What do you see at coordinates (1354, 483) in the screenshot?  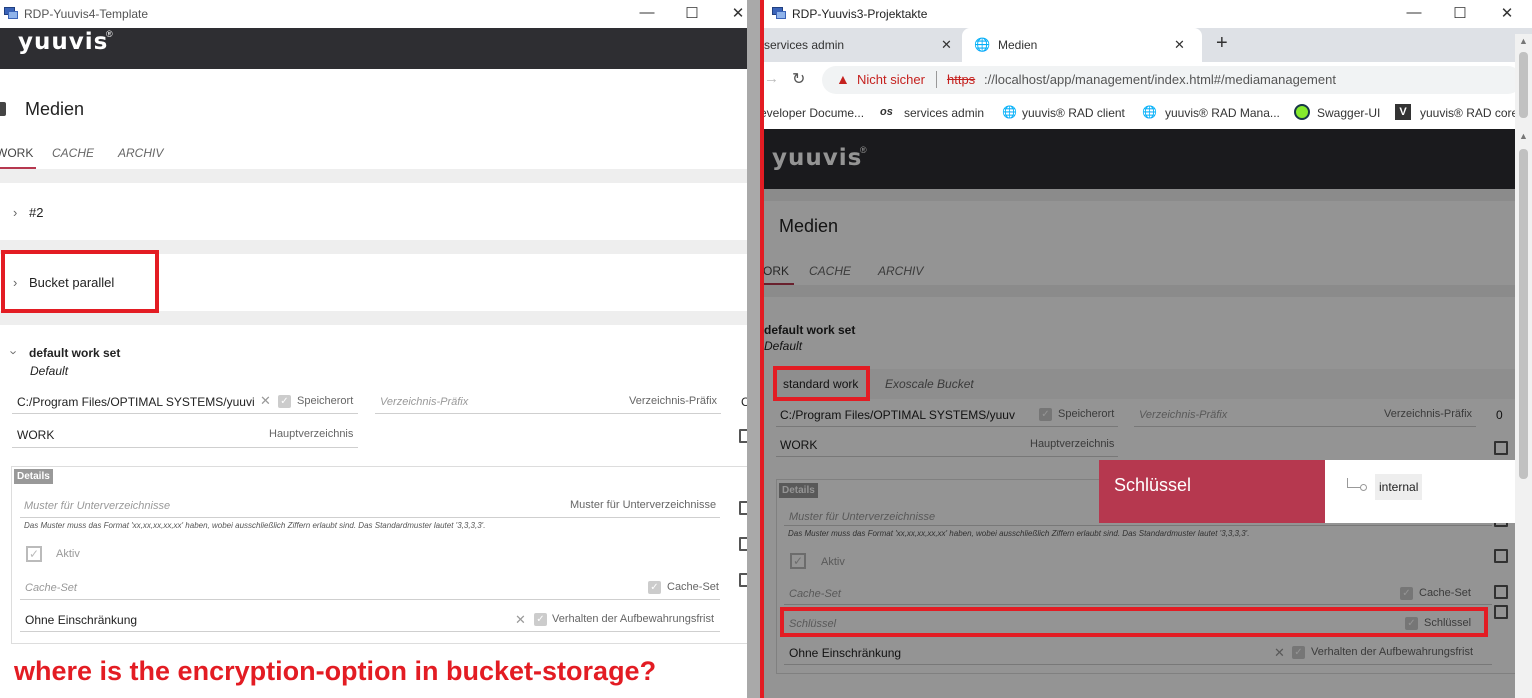 I see `tree-connector-icon` at bounding box center [1354, 483].